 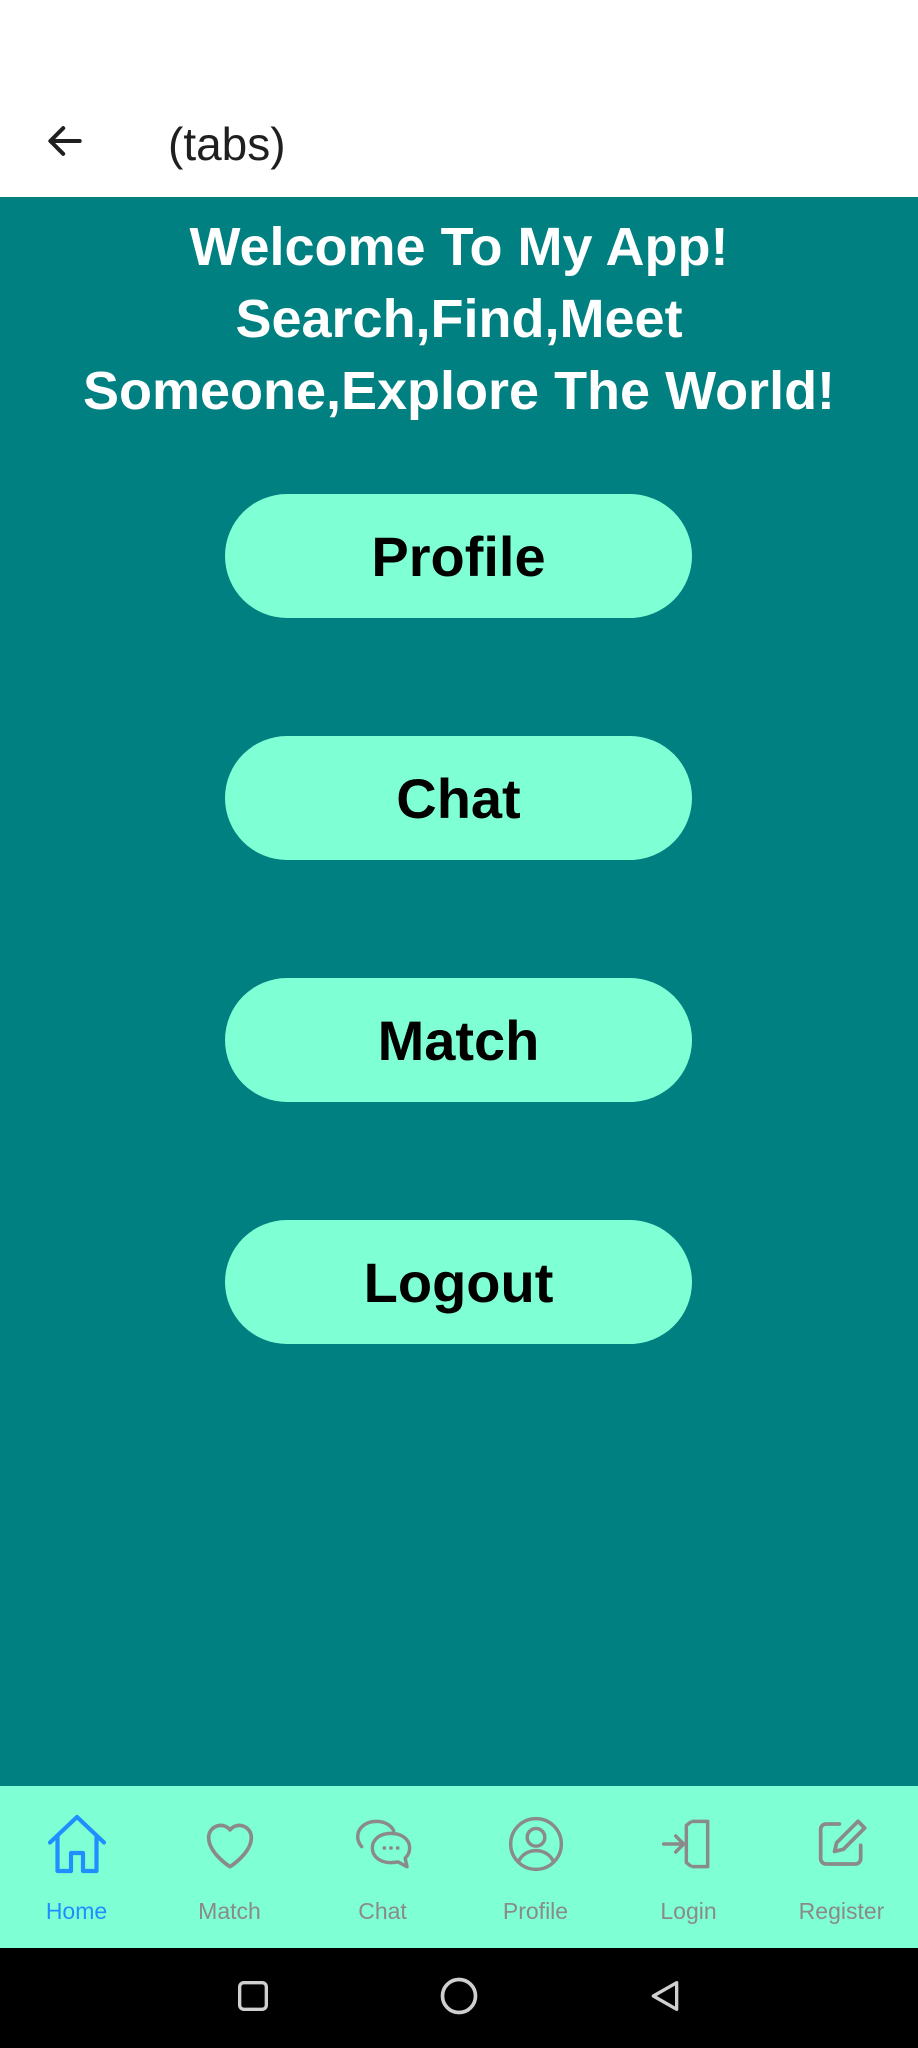 What do you see at coordinates (459, 247) in the screenshot?
I see `welcome-line-1: Welcome To My App!` at bounding box center [459, 247].